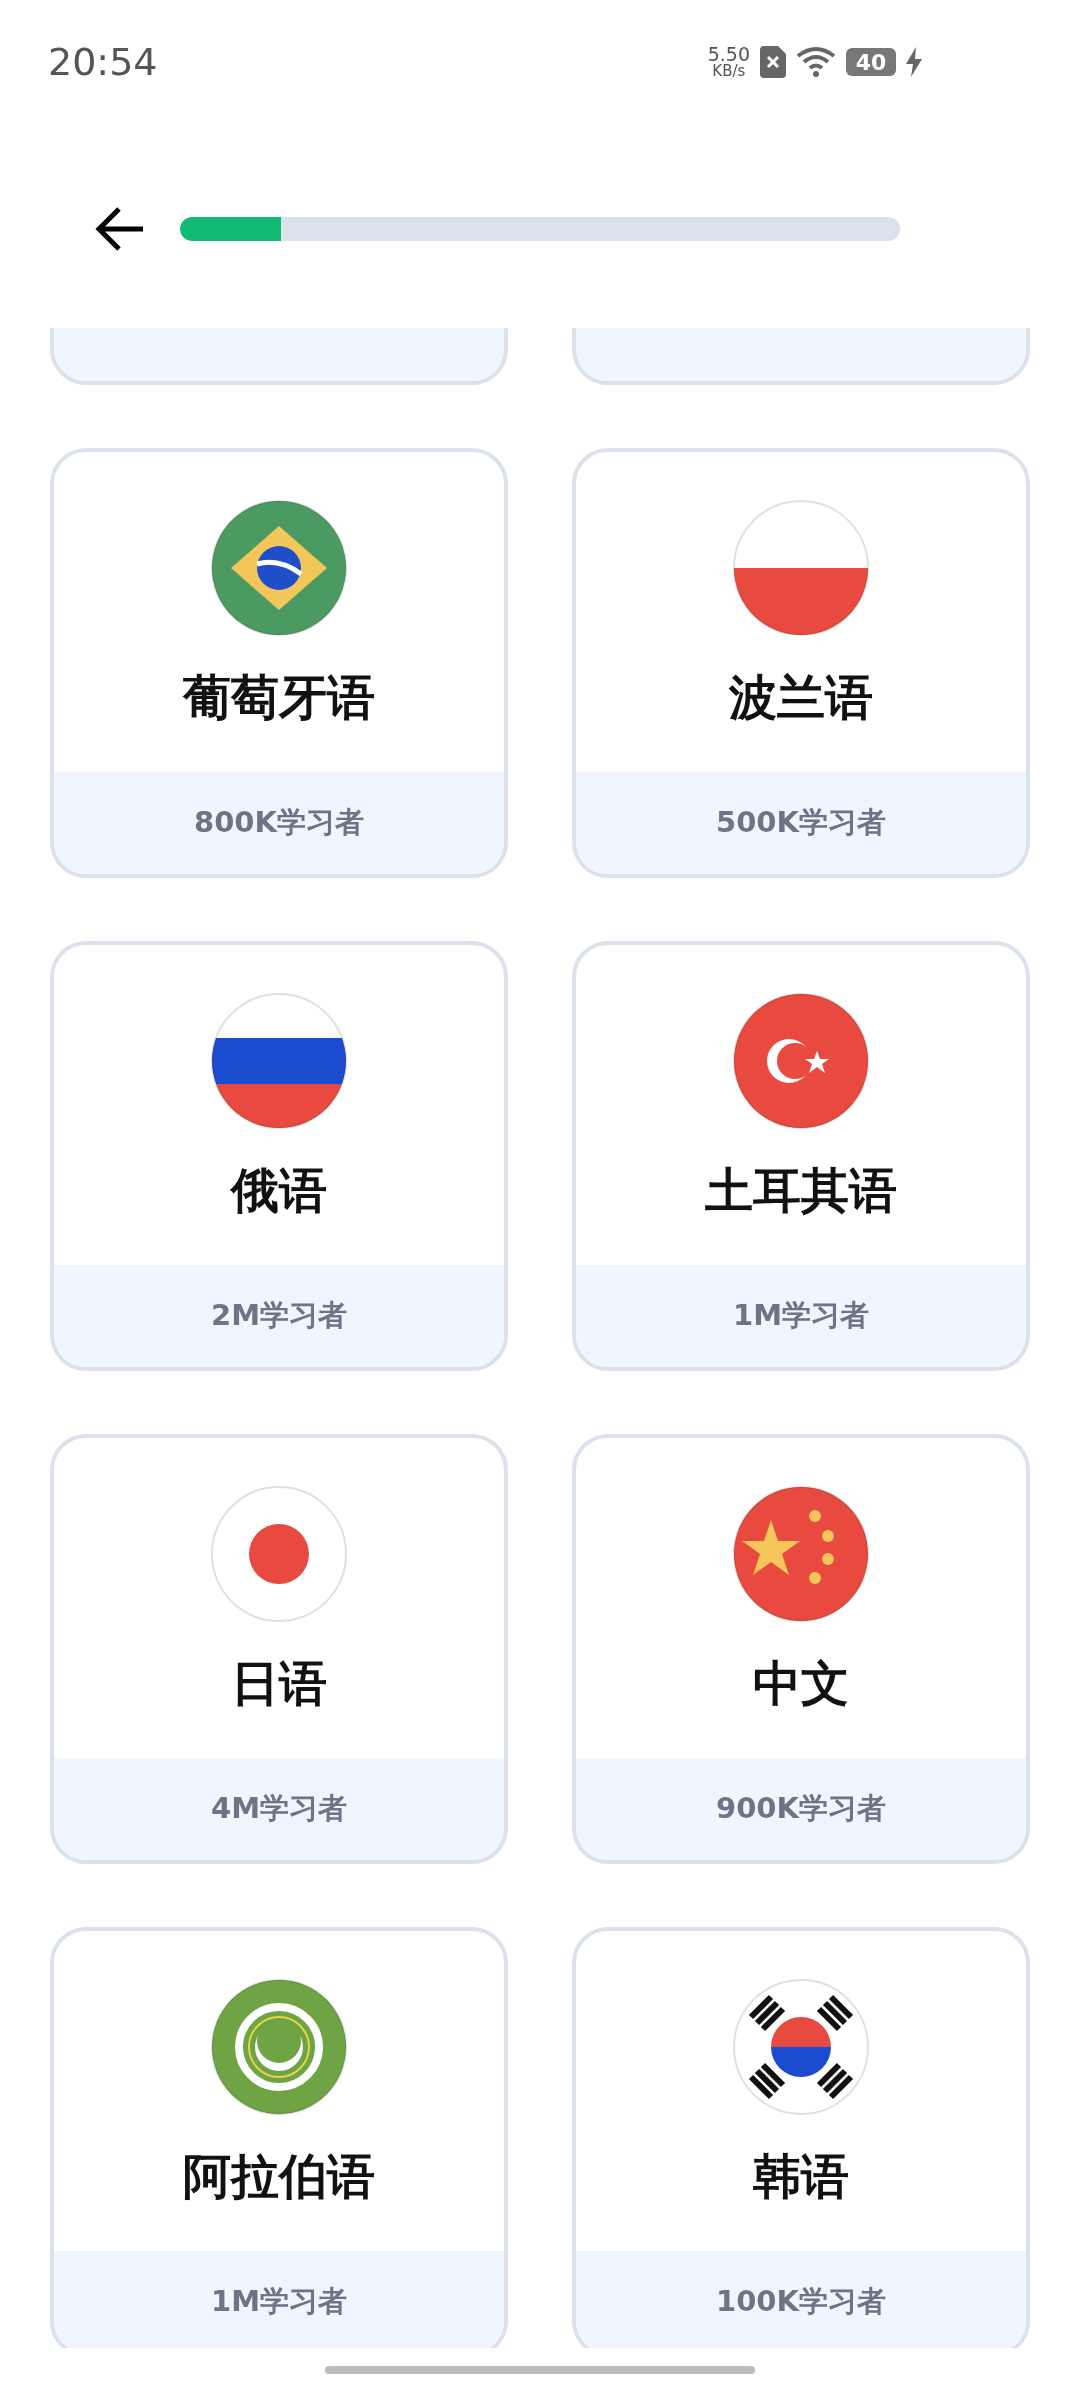  What do you see at coordinates (729, 71) in the screenshot?
I see `network-speed-unit: KB/s` at bounding box center [729, 71].